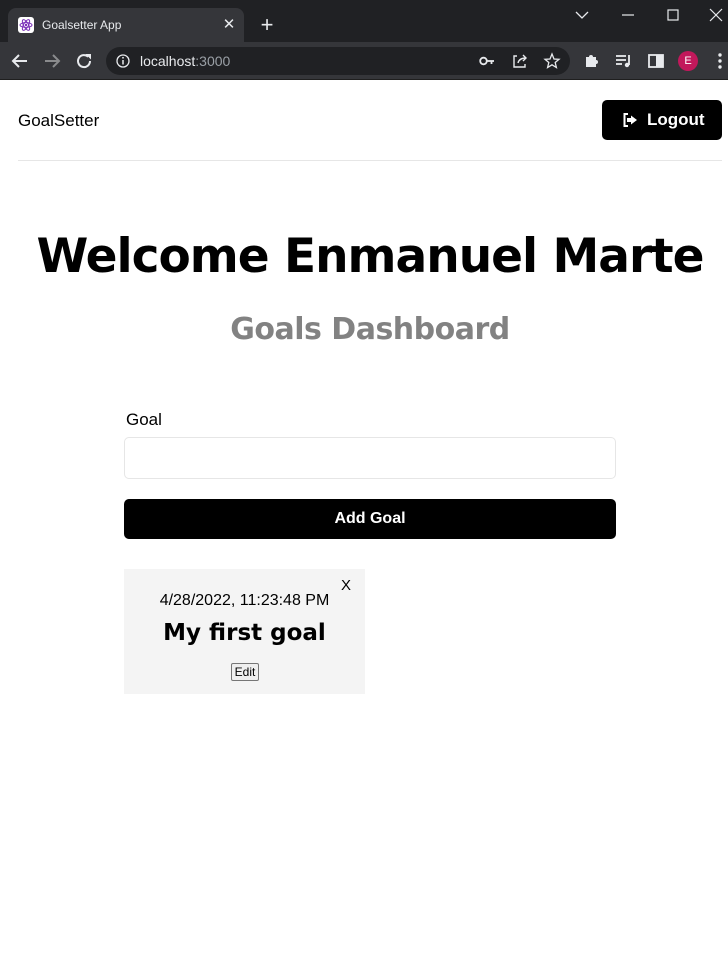 The image size is (728, 974). Describe the element at coordinates (123, 61) in the screenshot. I see `site-info-icon` at that location.